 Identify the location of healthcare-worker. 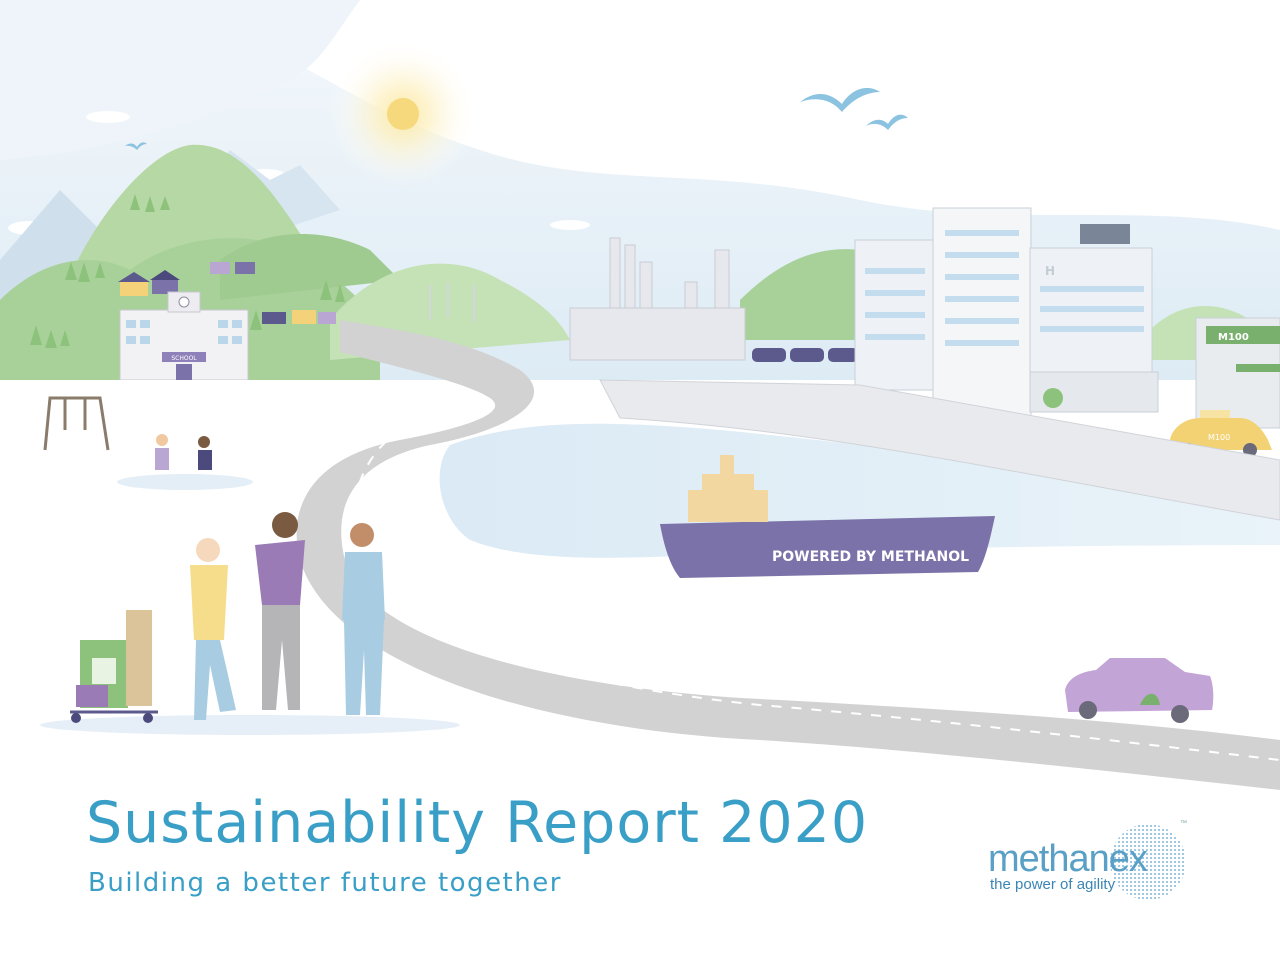
(363, 619).